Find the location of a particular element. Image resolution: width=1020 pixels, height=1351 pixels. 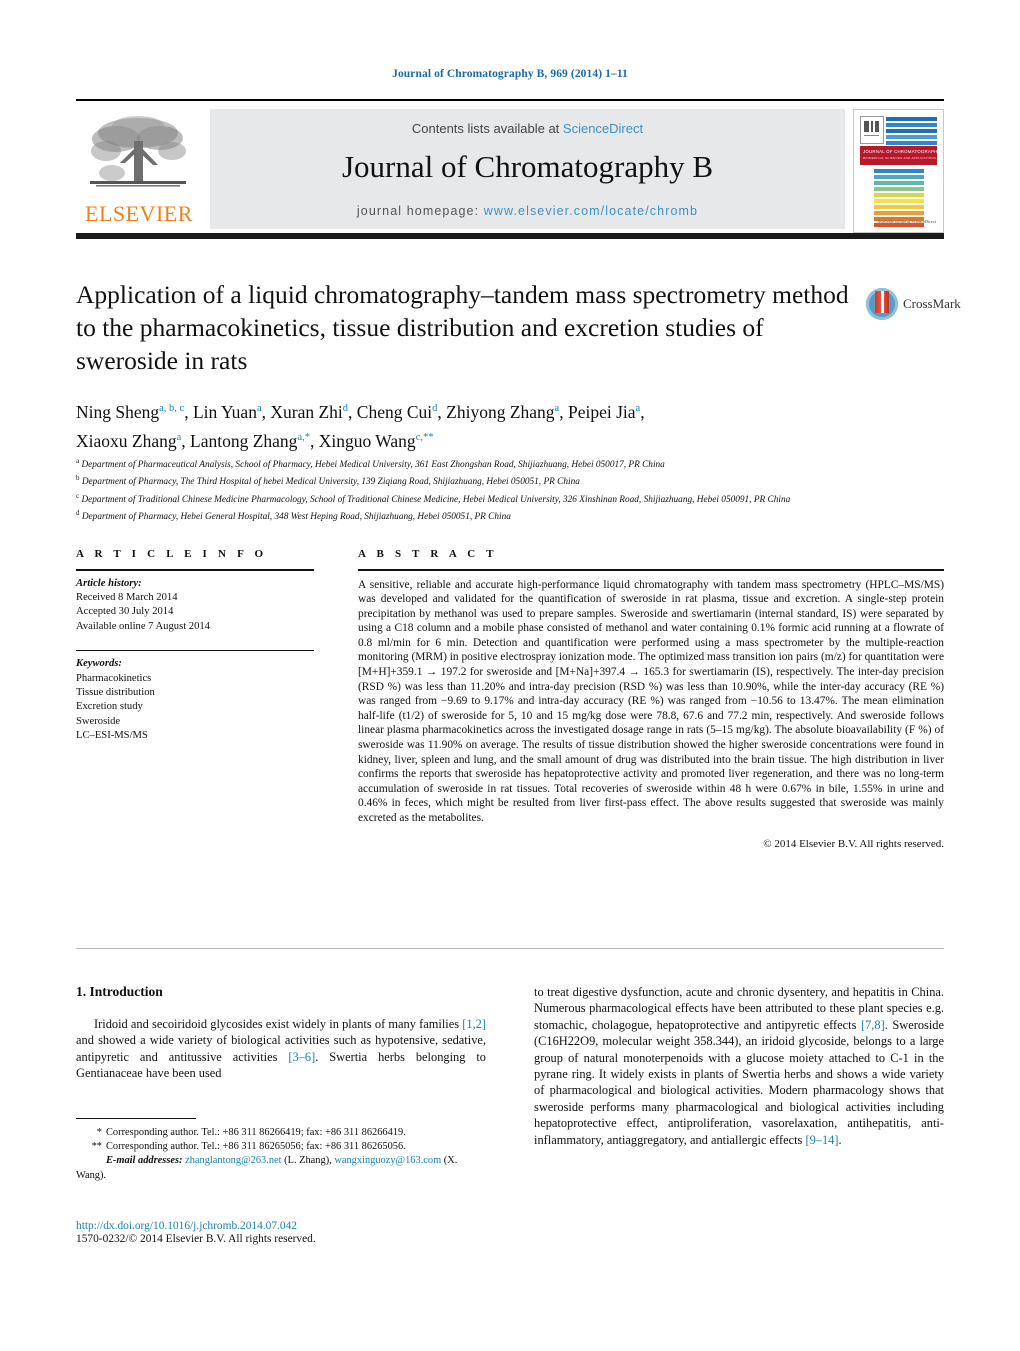

keyword-item: LC–ESI-MS/MS is located at coordinates (112, 736).